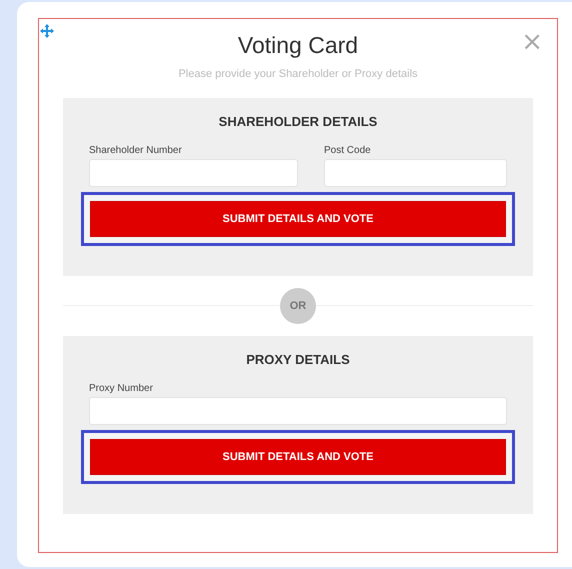 The height and width of the screenshot is (569, 572). What do you see at coordinates (298, 45) in the screenshot?
I see `dialog-title: Voting Card` at bounding box center [298, 45].